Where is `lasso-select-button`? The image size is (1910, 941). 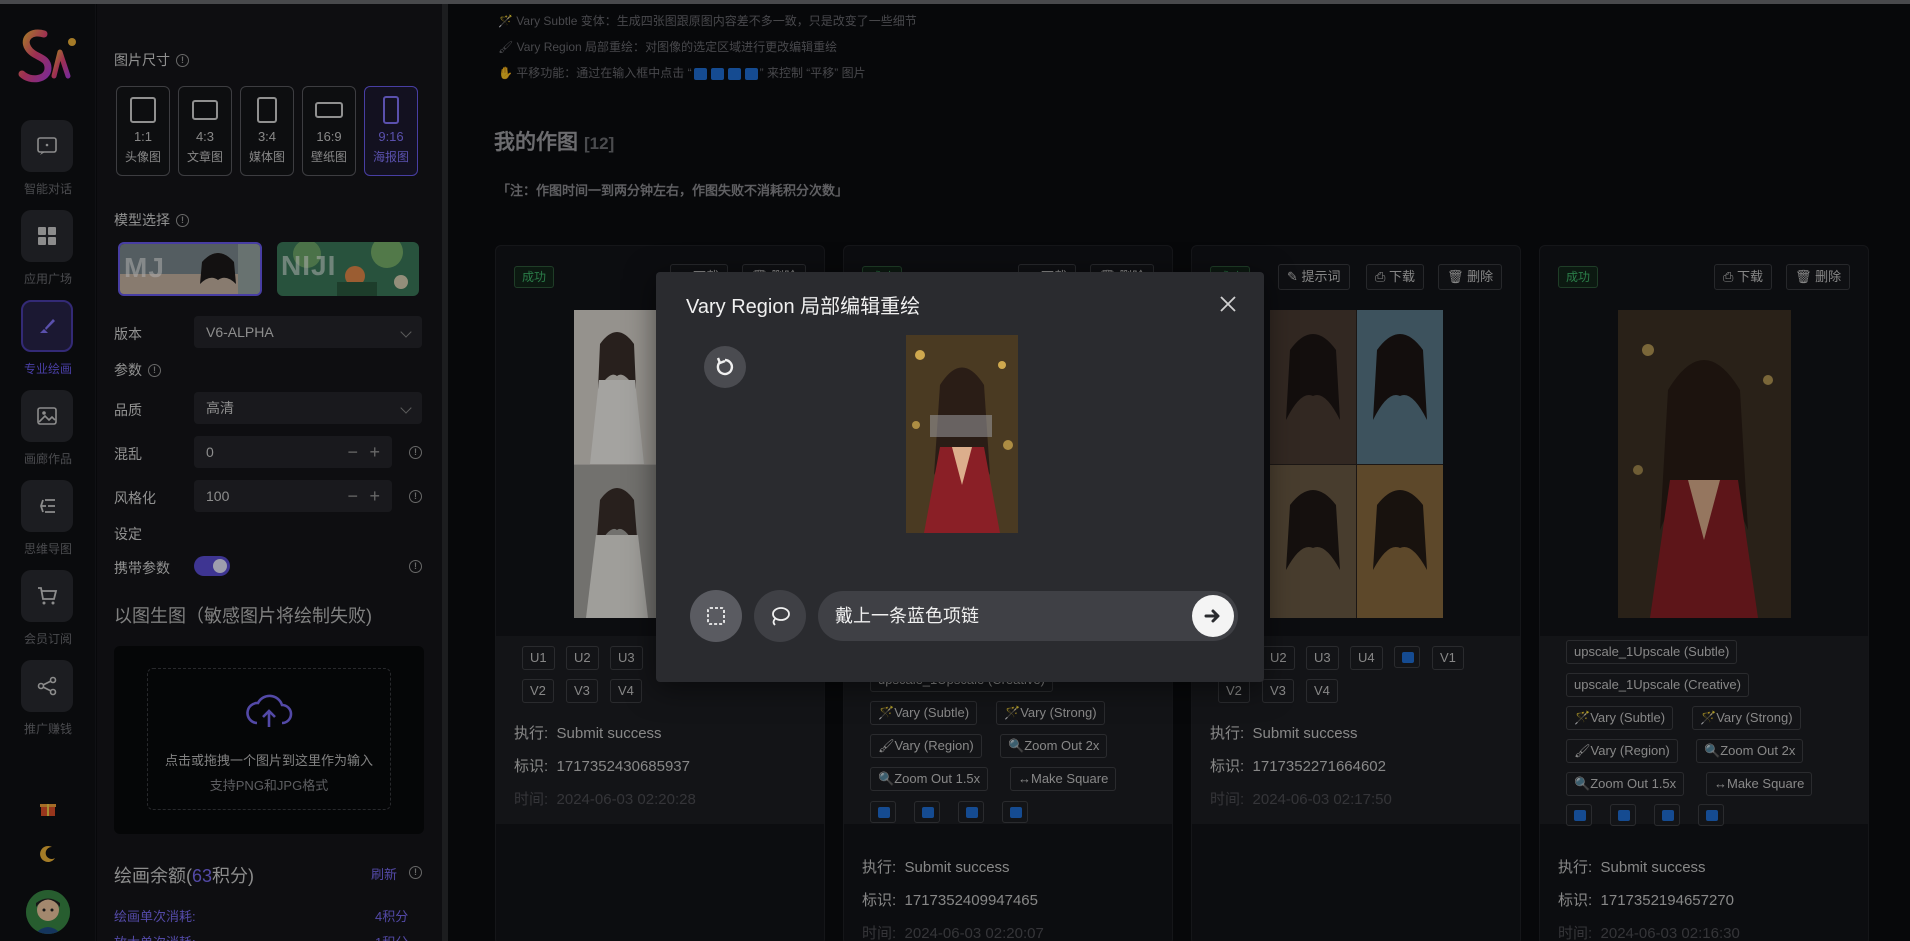
lasso-select-button is located at coordinates (780, 616).